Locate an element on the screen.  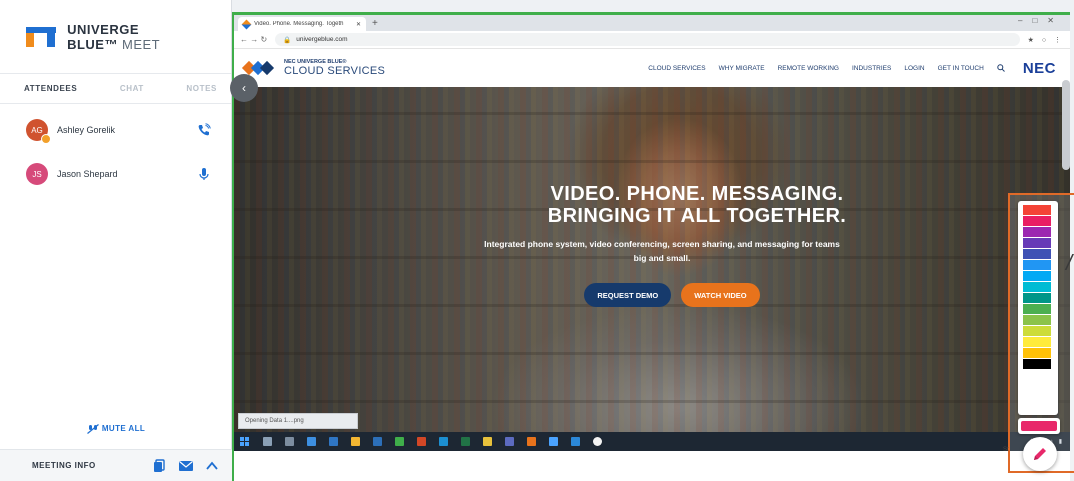
meet-header: UNIVERGE BLUE™ MEET is located at coordinates (115, 37).